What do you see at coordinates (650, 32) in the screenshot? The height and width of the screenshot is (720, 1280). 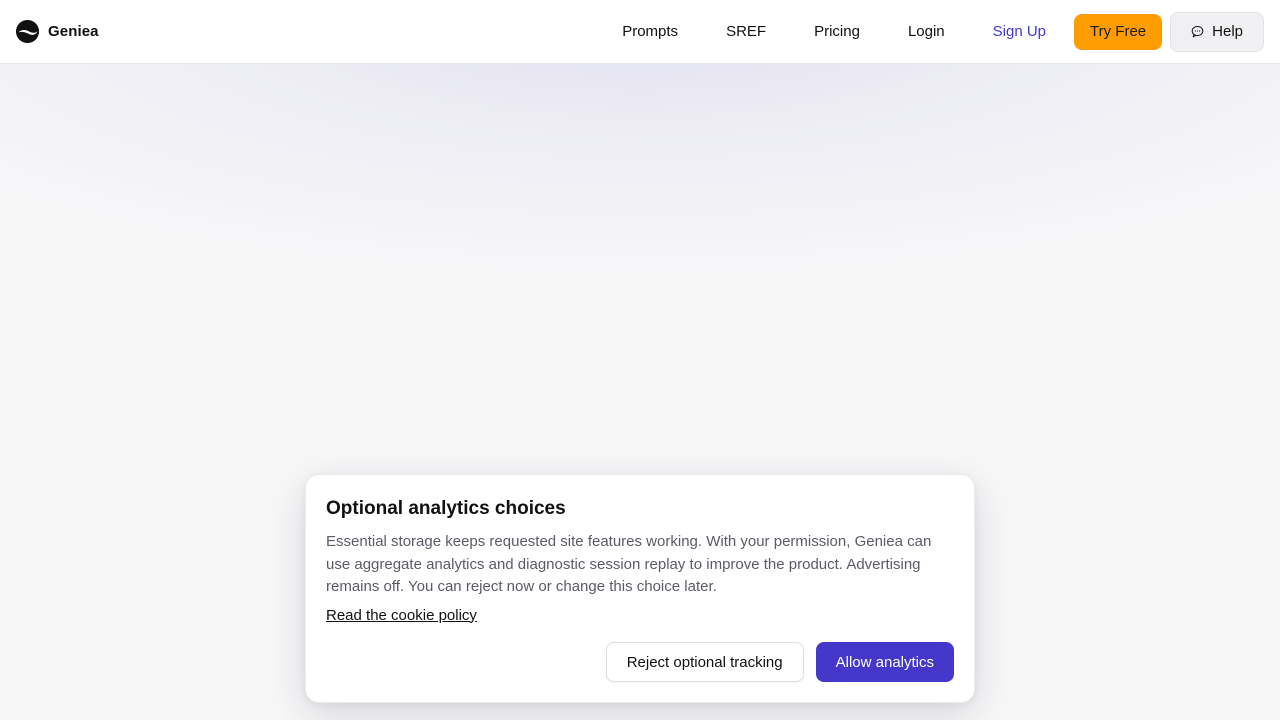 I see `nav-link-prompts: Prompts` at bounding box center [650, 32].